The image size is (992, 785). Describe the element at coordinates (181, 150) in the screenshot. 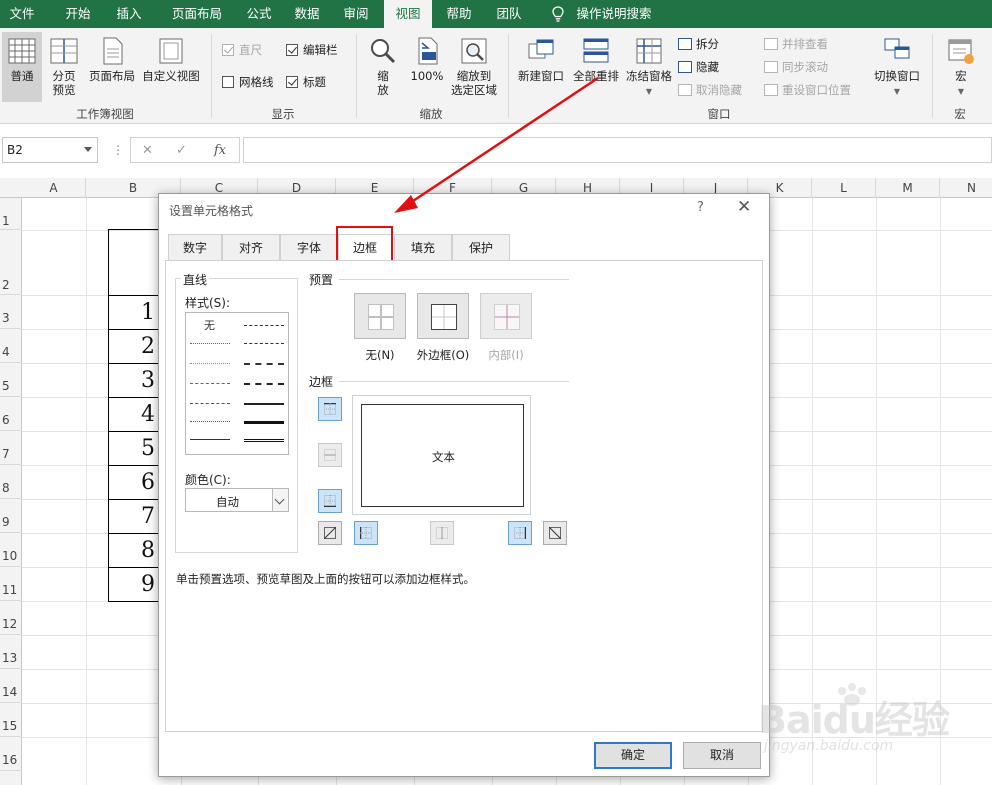

I see `enter-check-icon: ✓` at that location.